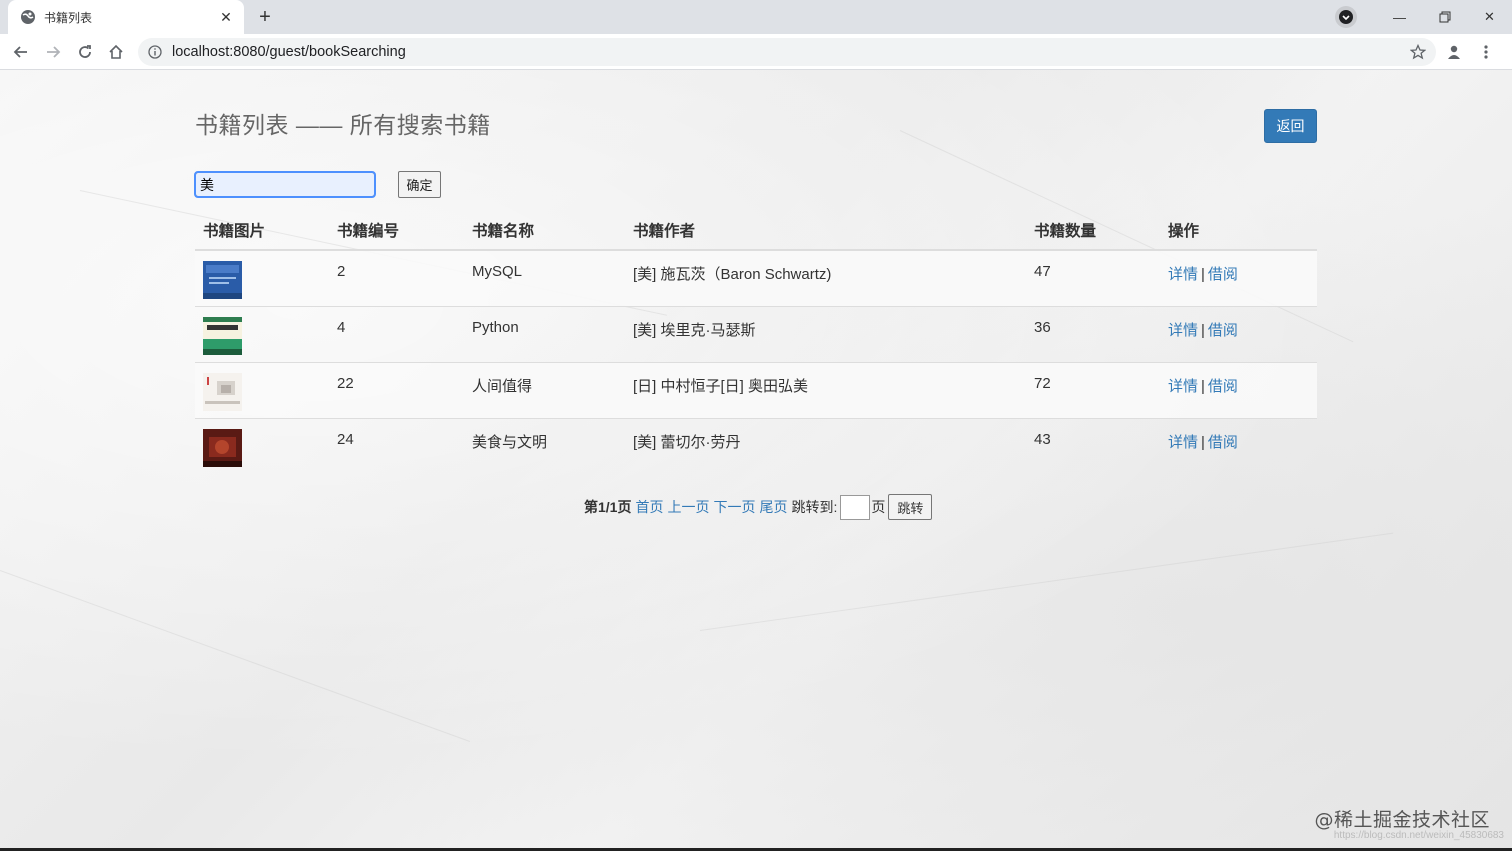 The width and height of the screenshot is (1512, 851). Describe the element at coordinates (544, 230) in the screenshot. I see `column-header: 书籍名称` at that location.